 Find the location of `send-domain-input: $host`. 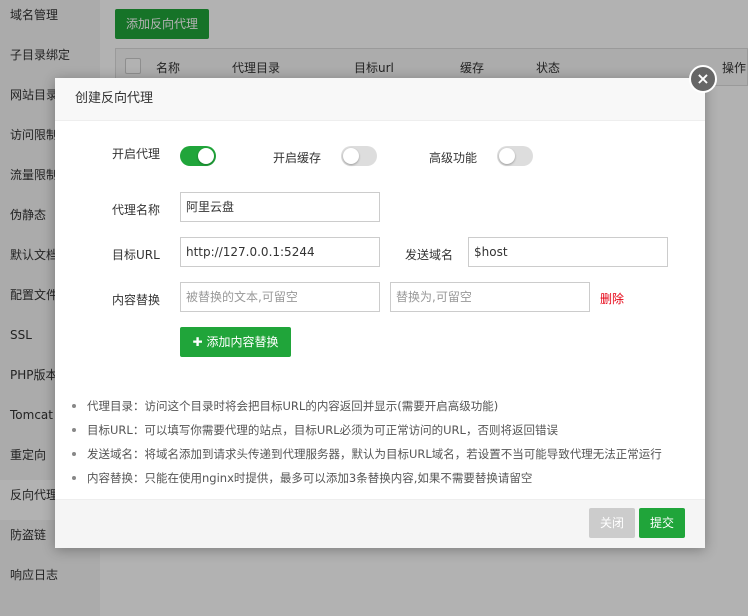

send-domain-input: $host is located at coordinates (568, 252).